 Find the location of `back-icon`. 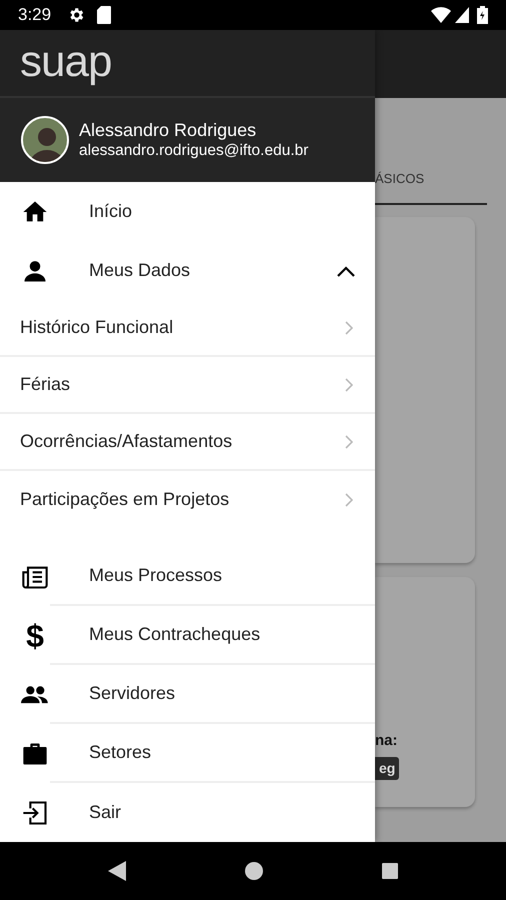

back-icon is located at coordinates (117, 871).